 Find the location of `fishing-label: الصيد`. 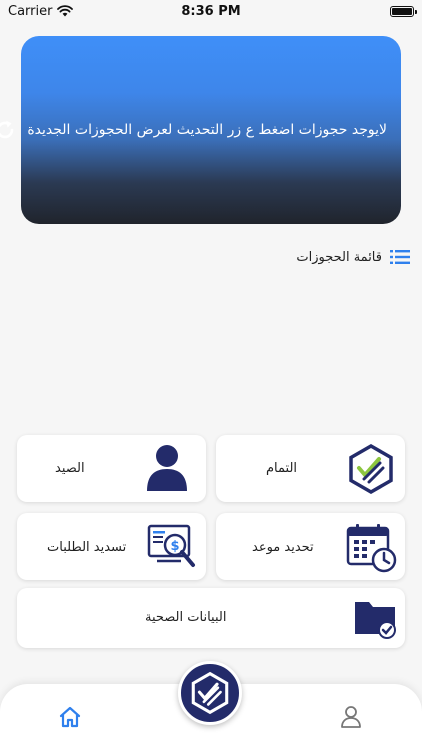

fishing-label: الصيد is located at coordinates (70, 468).